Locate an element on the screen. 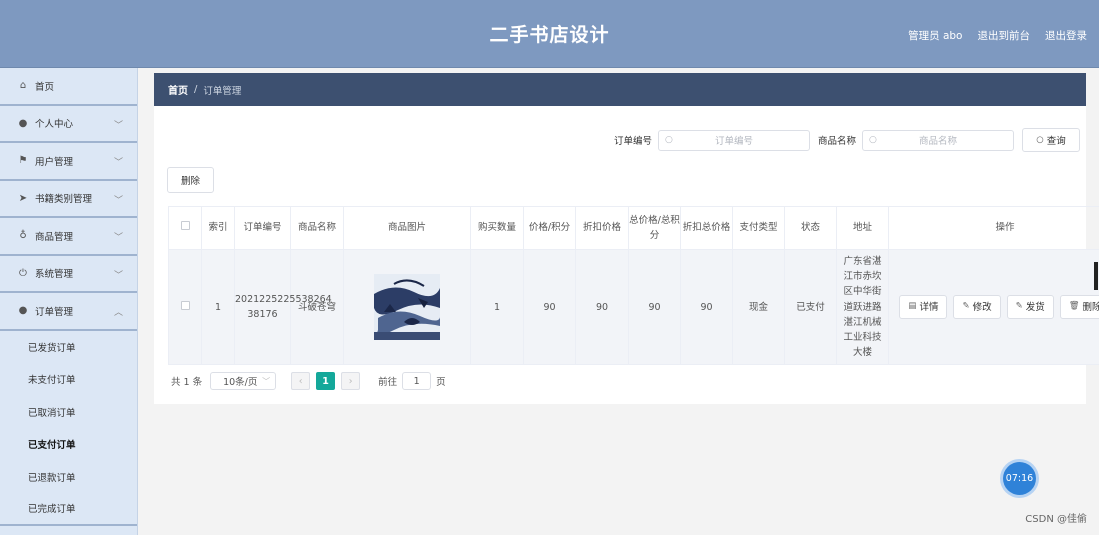  query-button: ○ 查询 is located at coordinates (1051, 140).